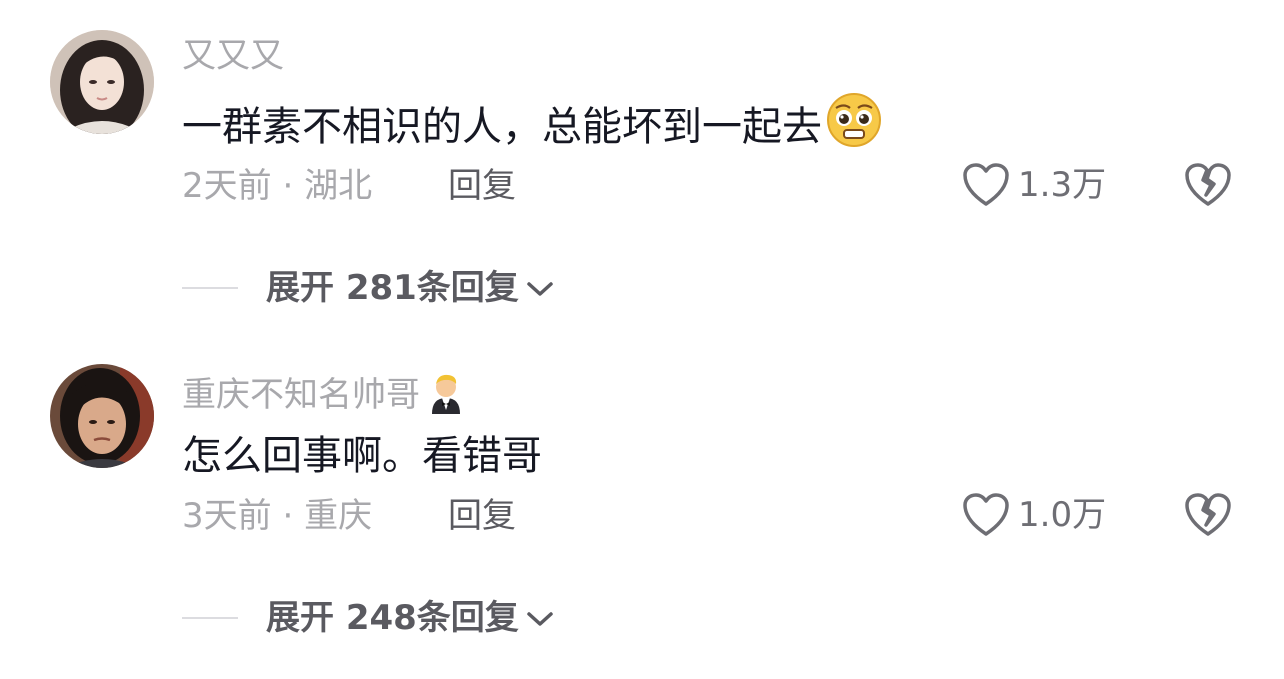 The width and height of the screenshot is (1284, 679). Describe the element at coordinates (446, 396) in the screenshot. I see `man-in-tuxedo-emoji` at that location.